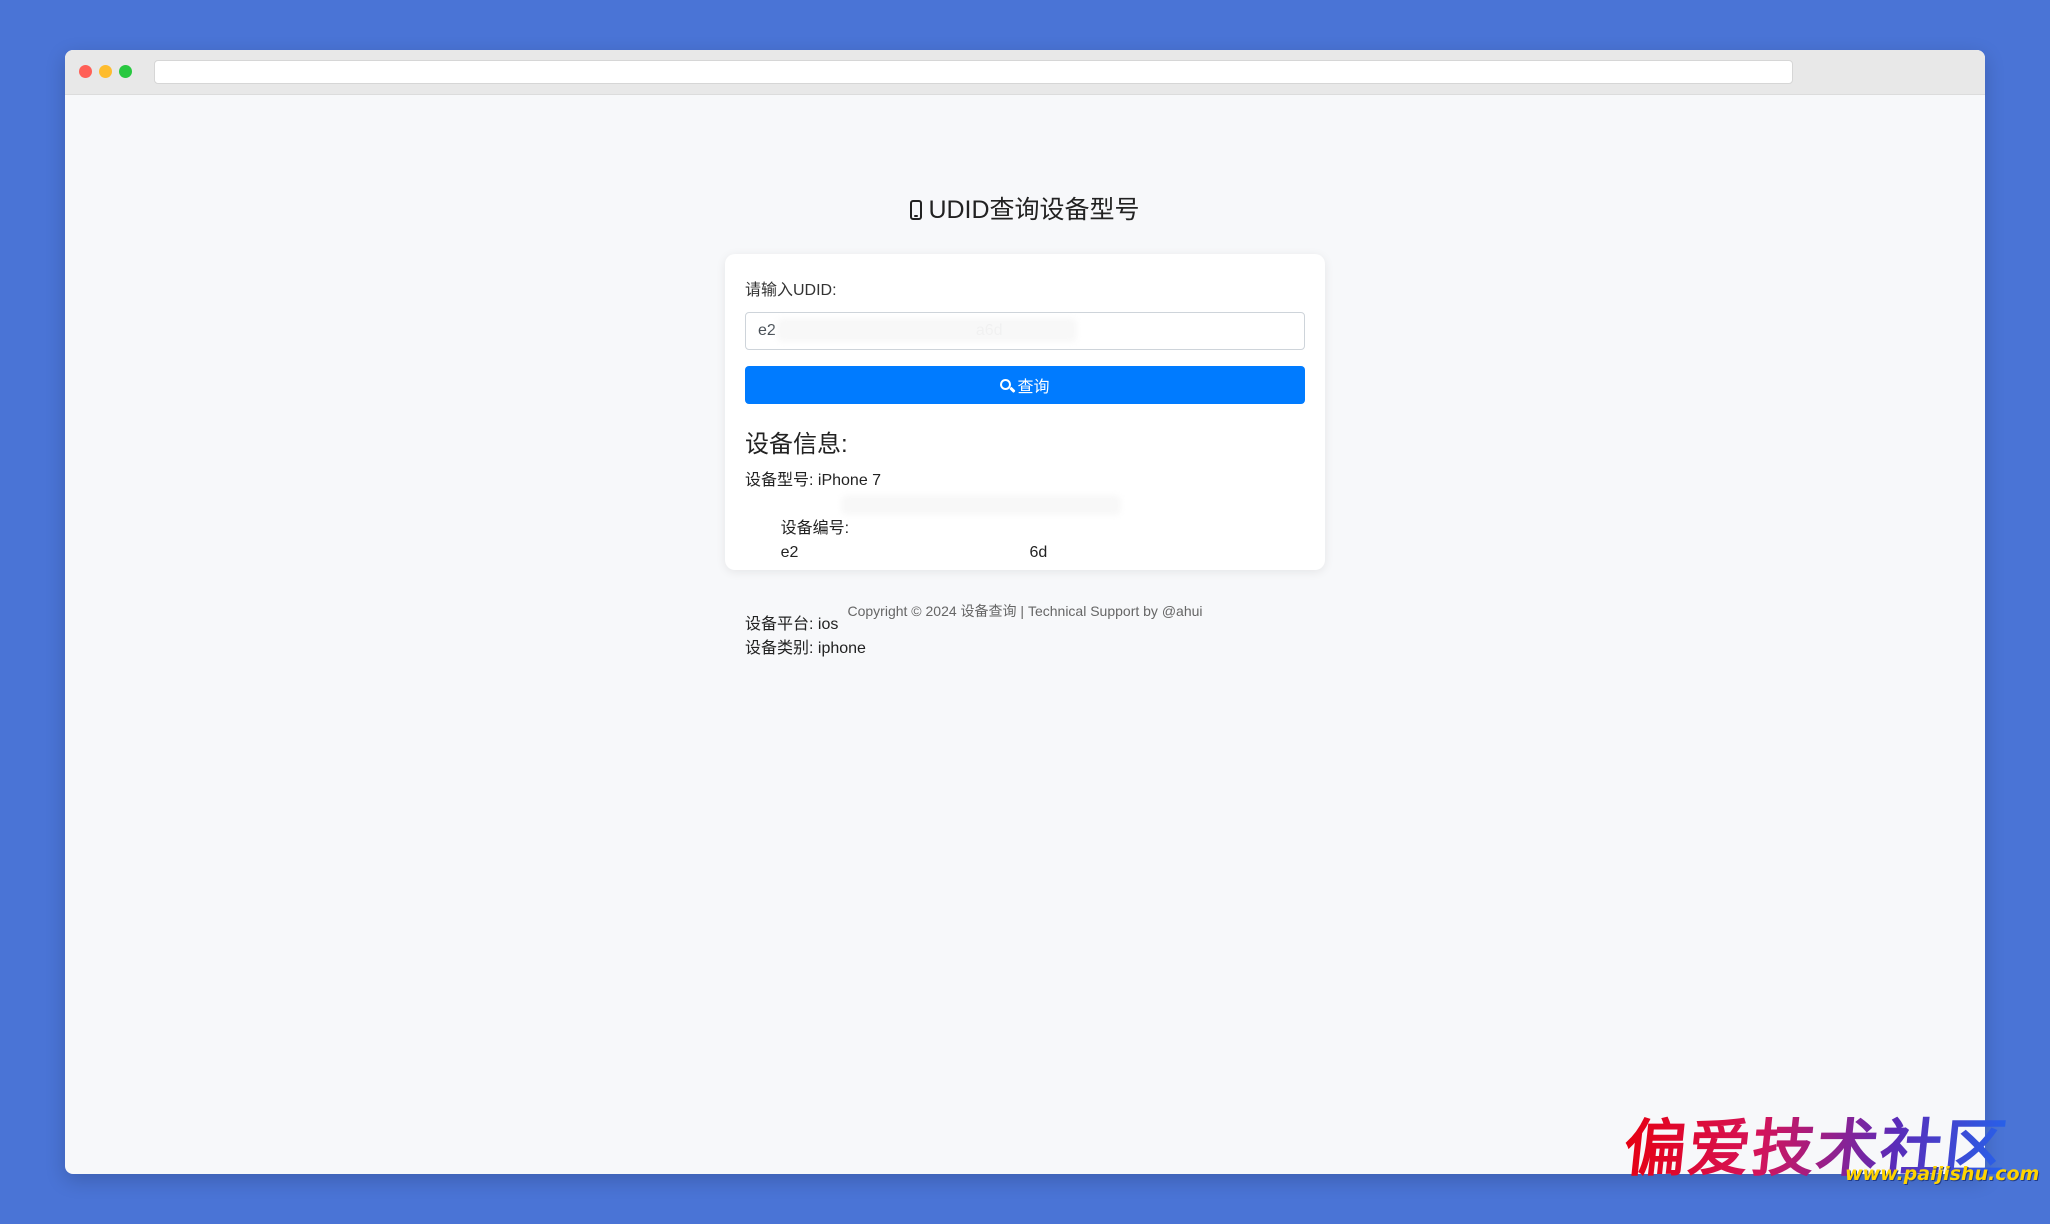 The image size is (2050, 1224). I want to click on window-titlebar, so click(1025, 72).